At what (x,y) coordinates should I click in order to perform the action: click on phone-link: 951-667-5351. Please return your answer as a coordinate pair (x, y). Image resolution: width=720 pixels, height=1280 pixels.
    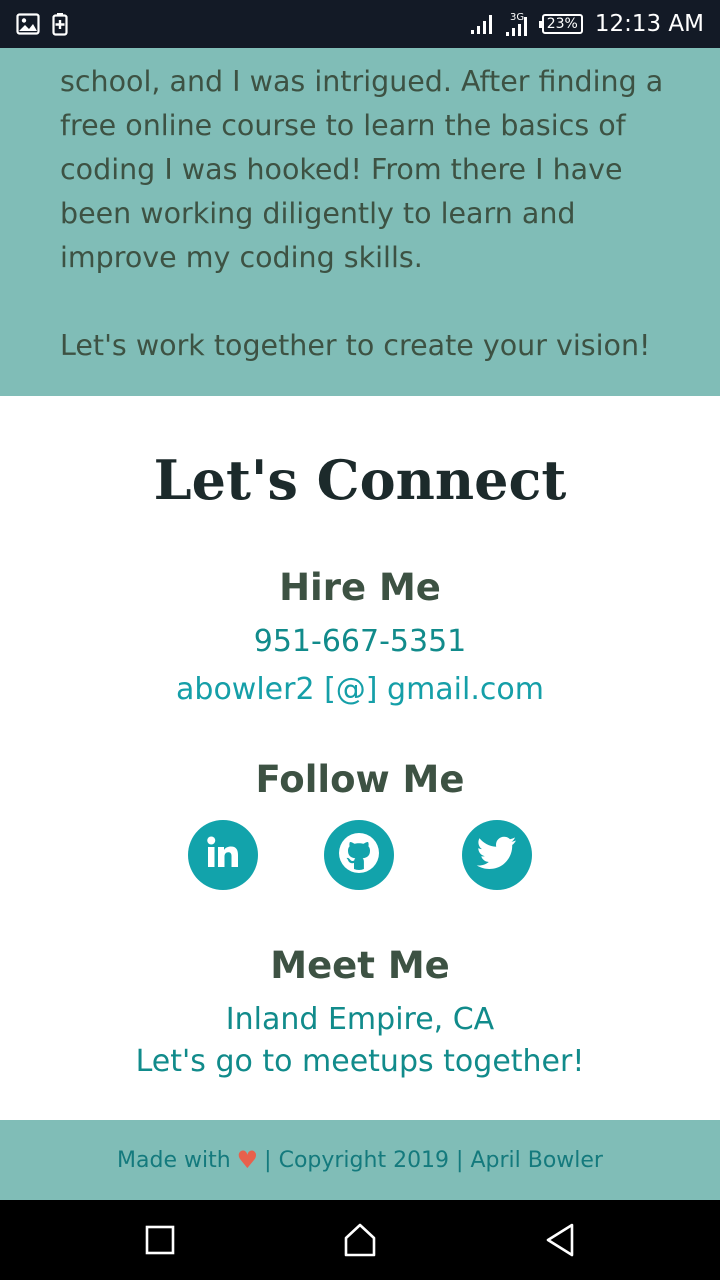
    Looking at the image, I should click on (360, 641).